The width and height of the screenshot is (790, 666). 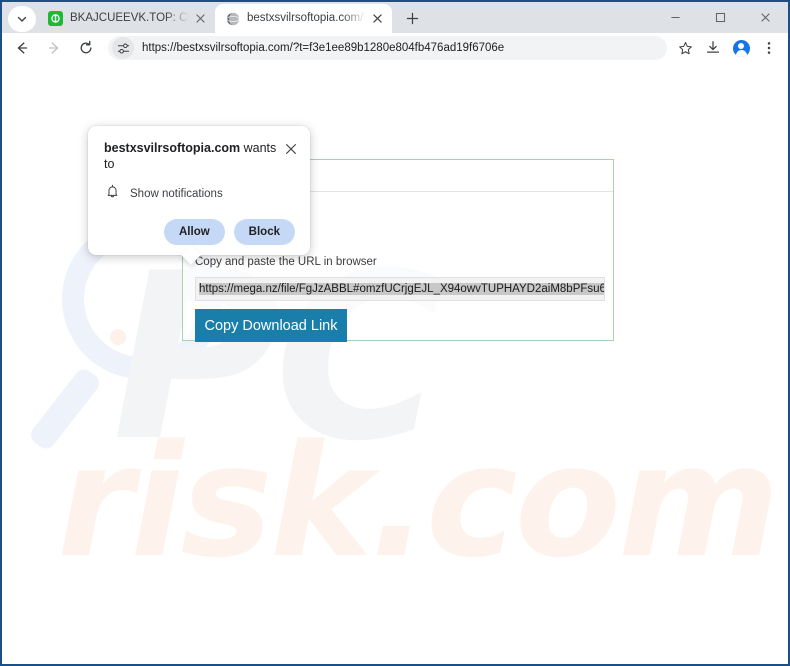 I want to click on plus-icon, so click(x=412, y=18).